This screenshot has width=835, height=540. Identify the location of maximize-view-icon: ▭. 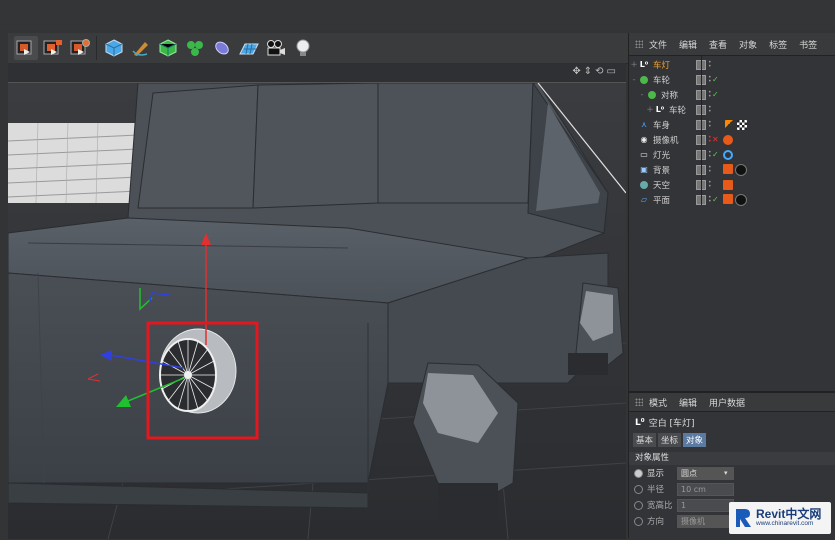
(611, 71).